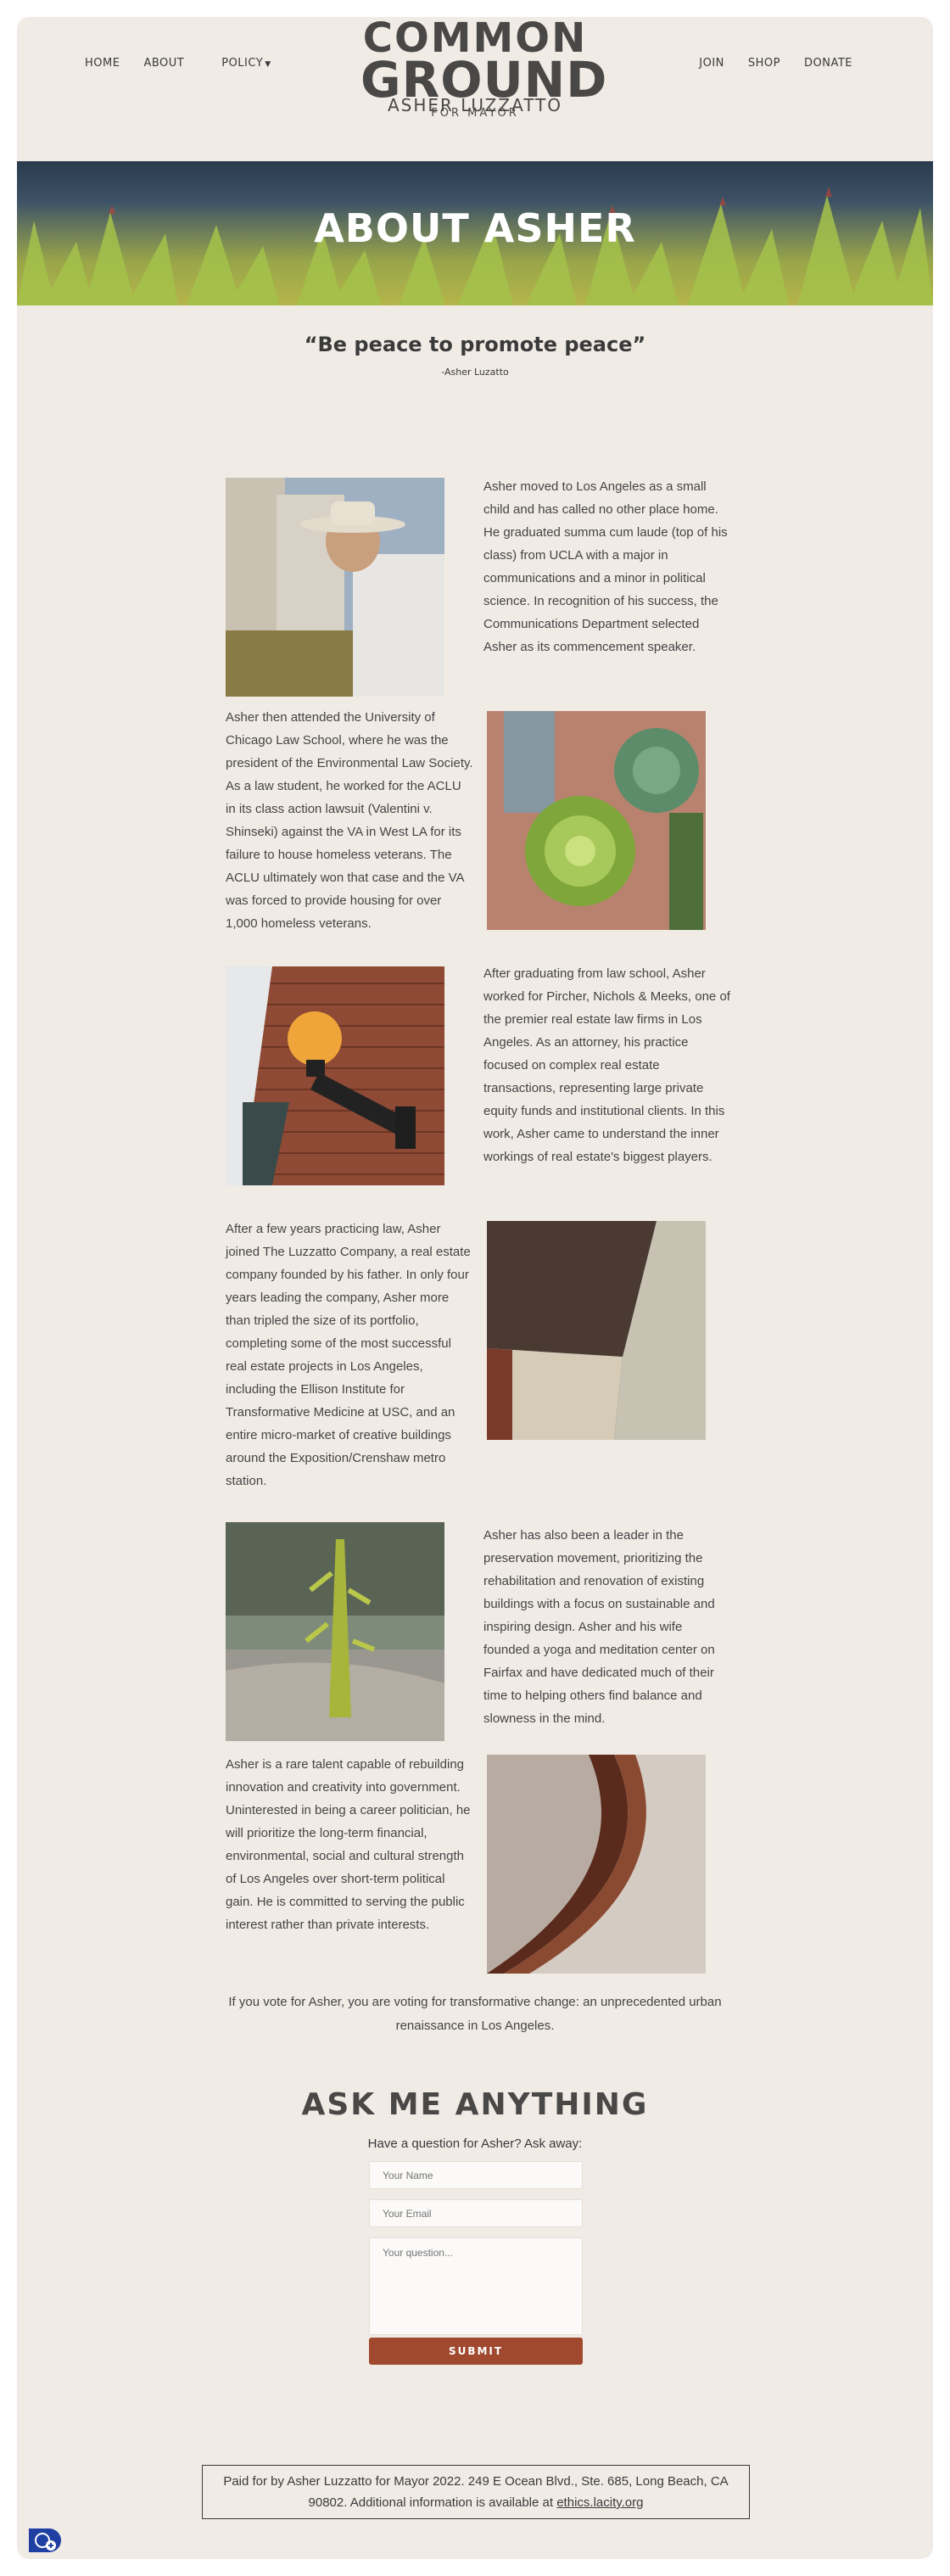 This screenshot has width=950, height=2576. I want to click on photo-mirror, so click(596, 1864).